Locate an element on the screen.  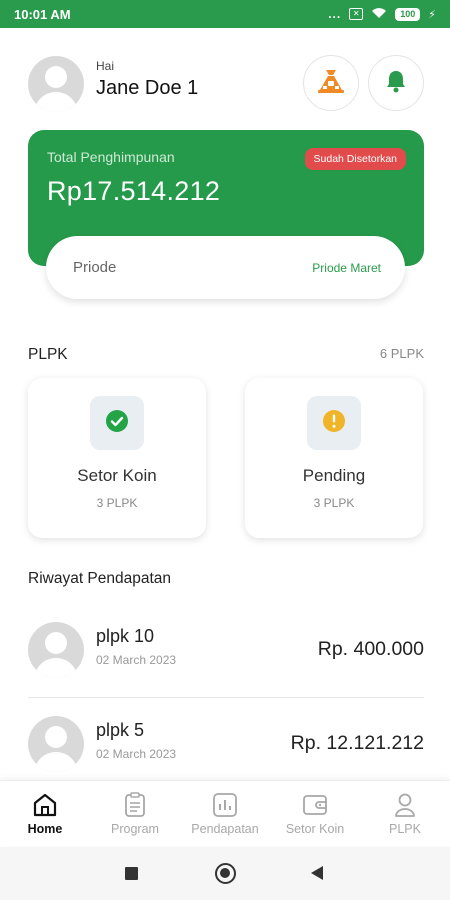
wifi-icon is located at coordinates (379, 14).